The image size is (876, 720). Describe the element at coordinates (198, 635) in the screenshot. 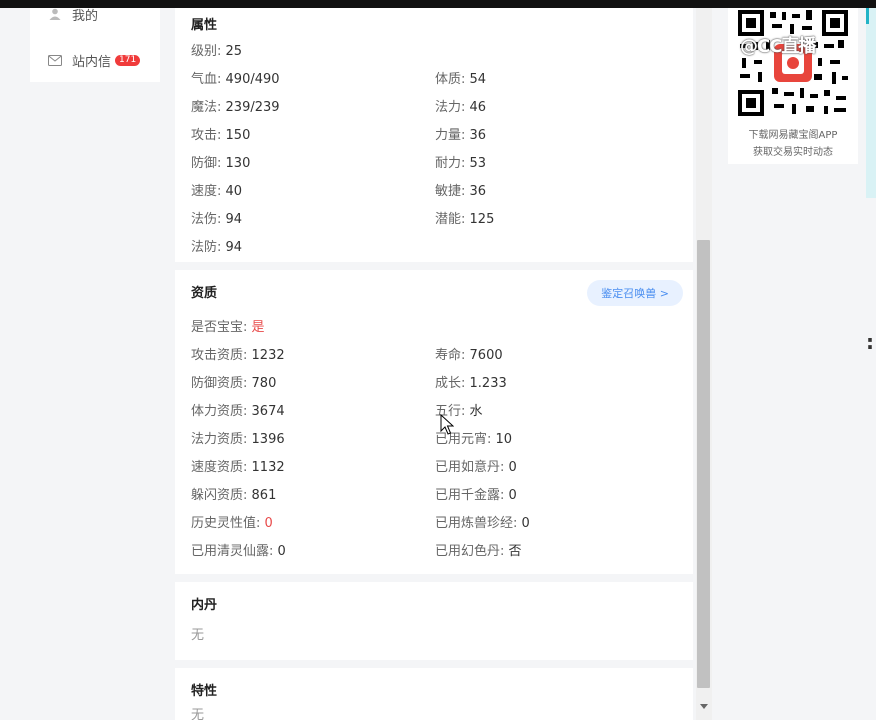

I see `neidan-value: 无` at that location.